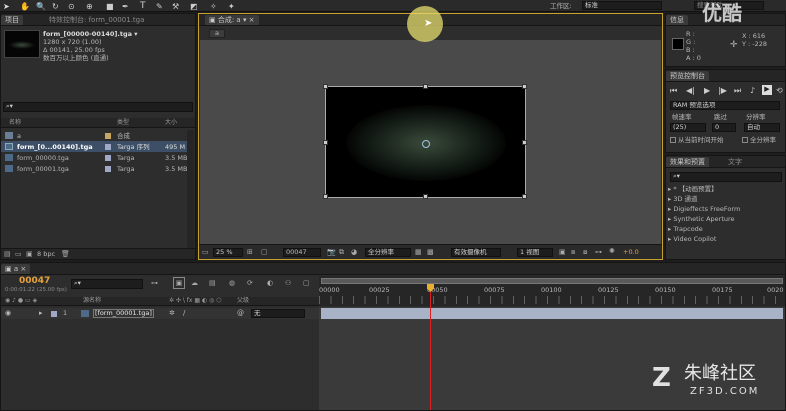  What do you see at coordinates (160, 313) in the screenshot?
I see `table-row: ◉ ▸ 1 [form_00001.tga] ✲ / @ 无` at bounding box center [160, 313].